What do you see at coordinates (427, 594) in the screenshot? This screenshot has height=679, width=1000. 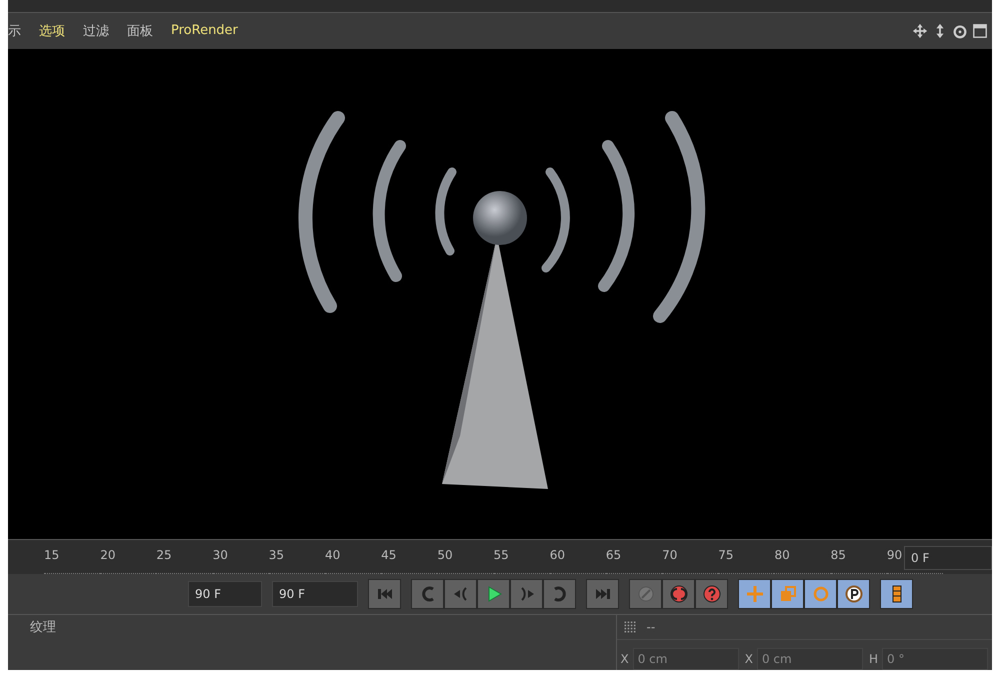 I see `previous-key-button` at bounding box center [427, 594].